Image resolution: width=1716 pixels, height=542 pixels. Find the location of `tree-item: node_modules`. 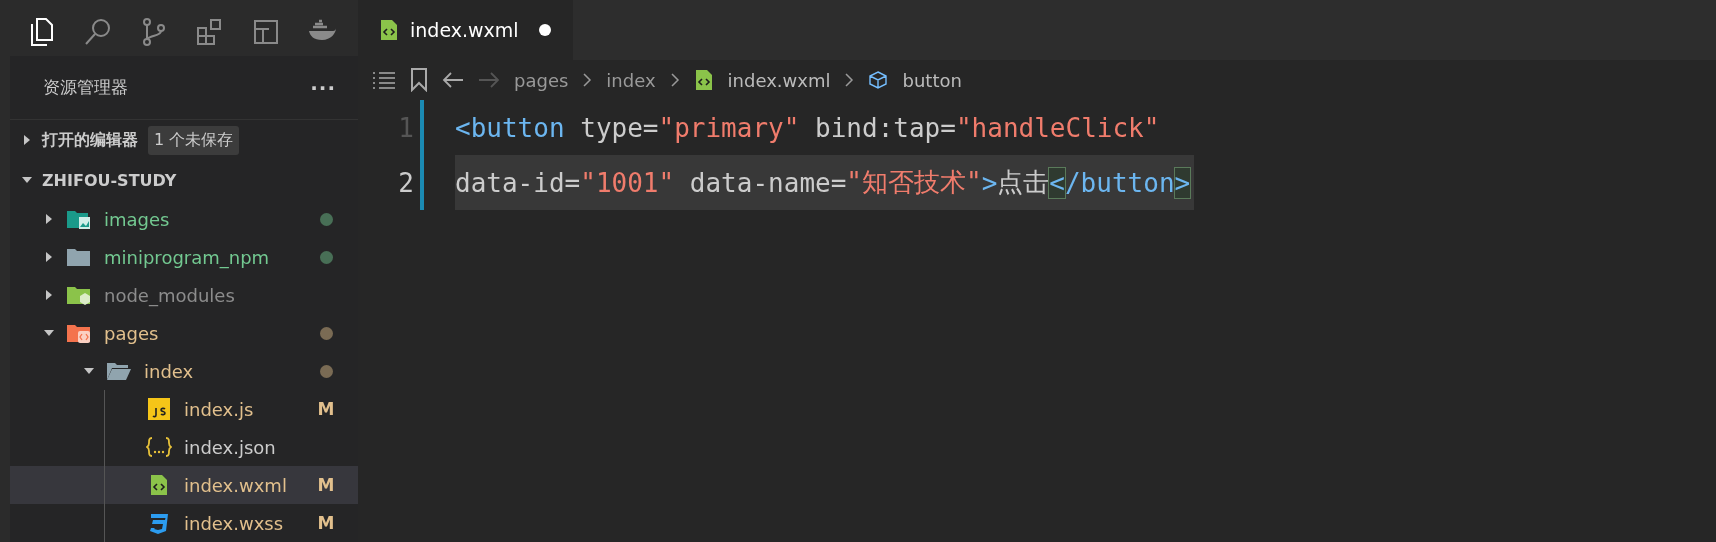

tree-item: node_modules is located at coordinates (184, 295).